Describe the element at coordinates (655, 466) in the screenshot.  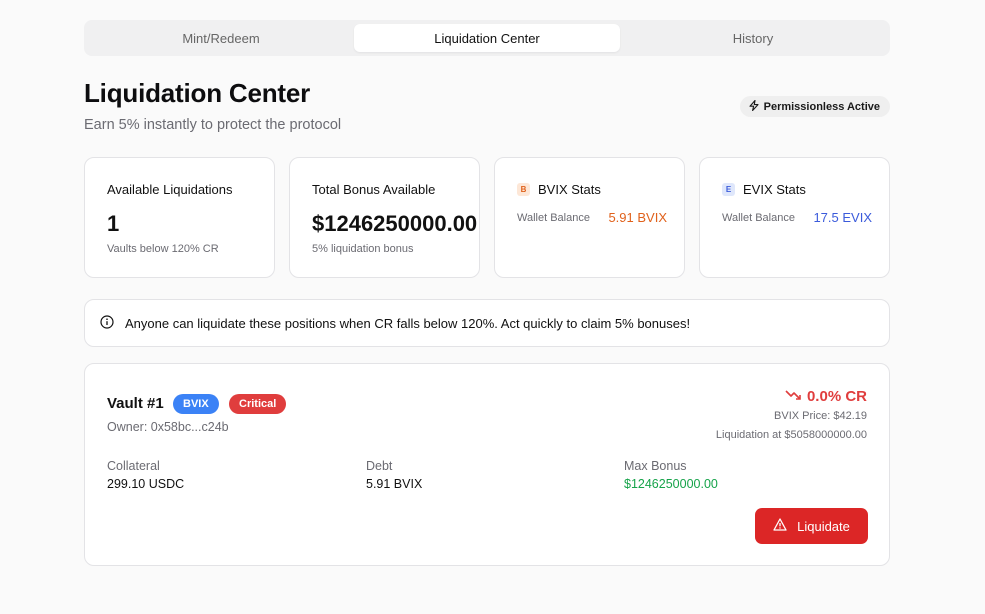
I see `max-bonus-label: Max Bonus` at that location.